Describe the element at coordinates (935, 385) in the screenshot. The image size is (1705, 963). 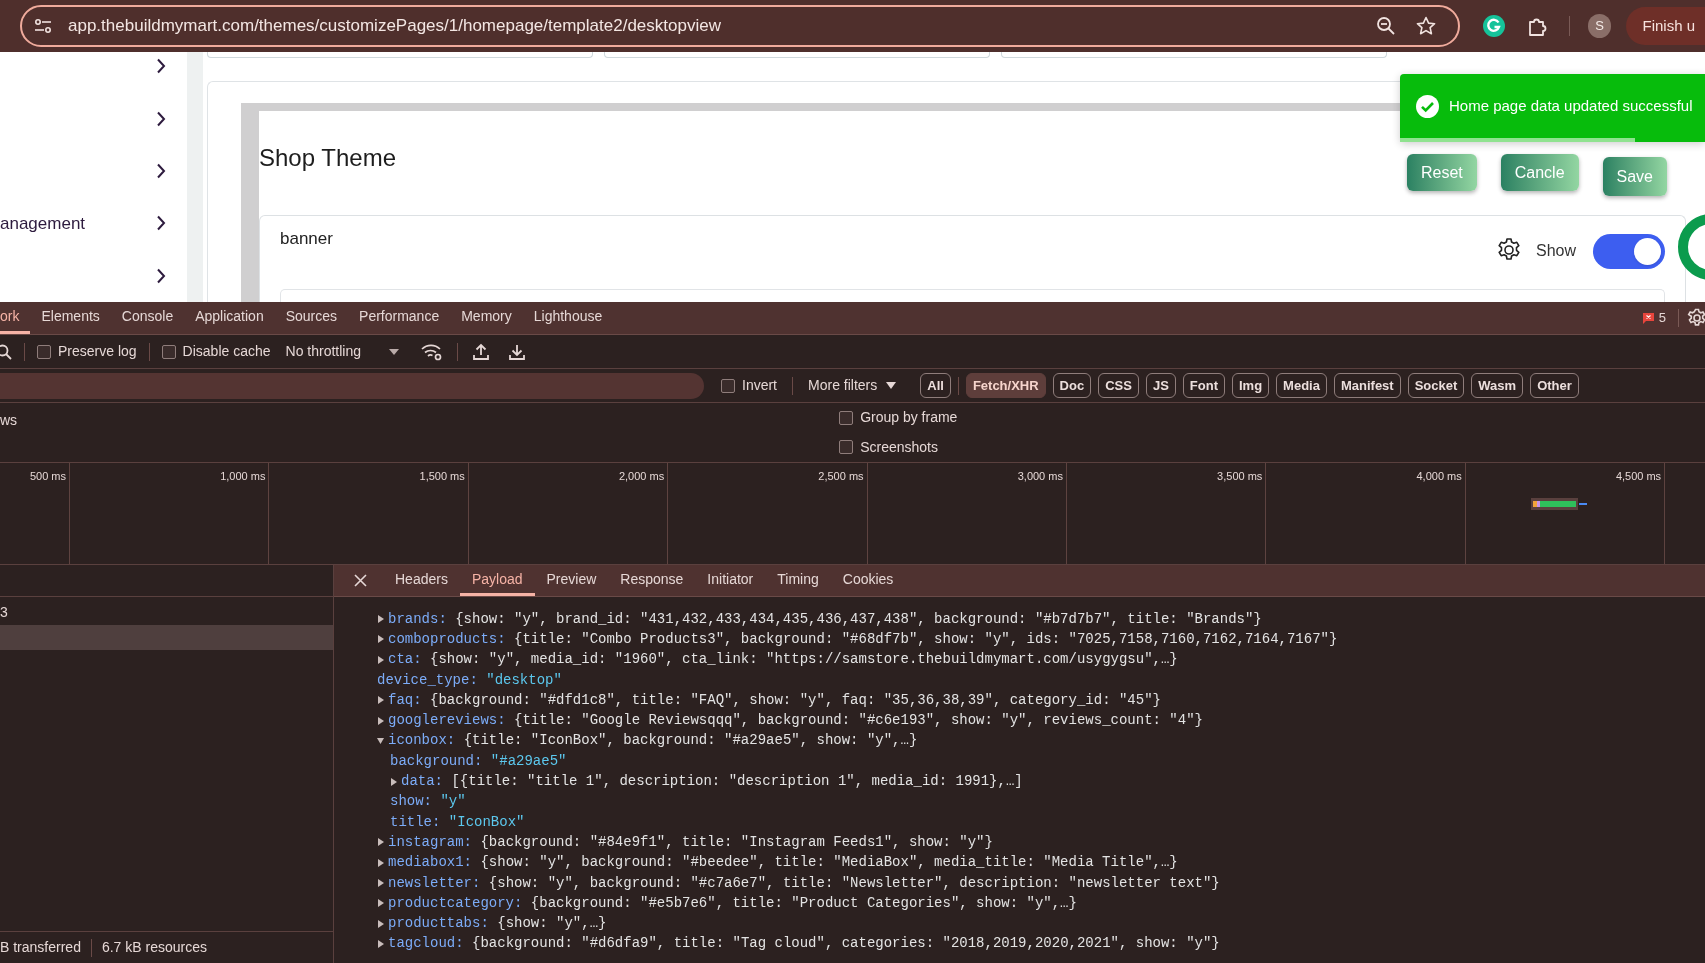
I see `filter-chip: All` at that location.